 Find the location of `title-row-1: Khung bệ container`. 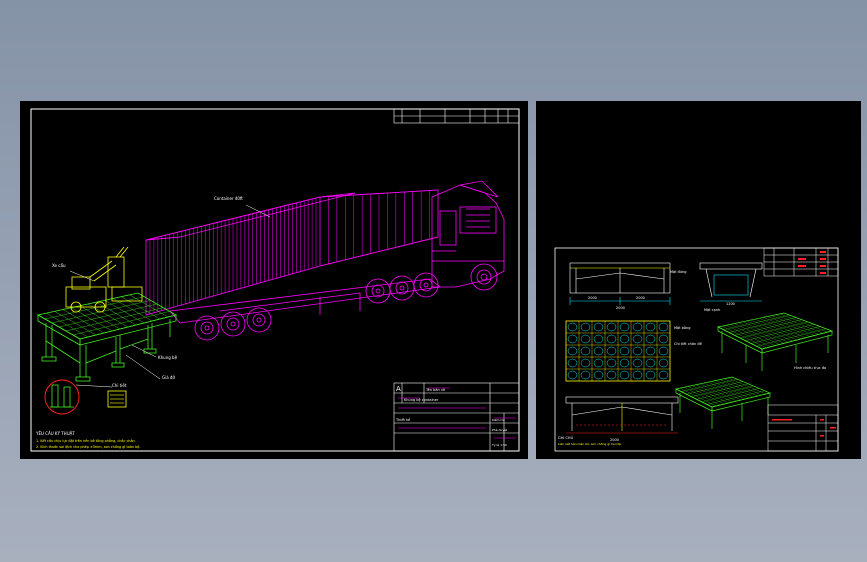

title-row-1: Khung bệ container is located at coordinates (421, 400).